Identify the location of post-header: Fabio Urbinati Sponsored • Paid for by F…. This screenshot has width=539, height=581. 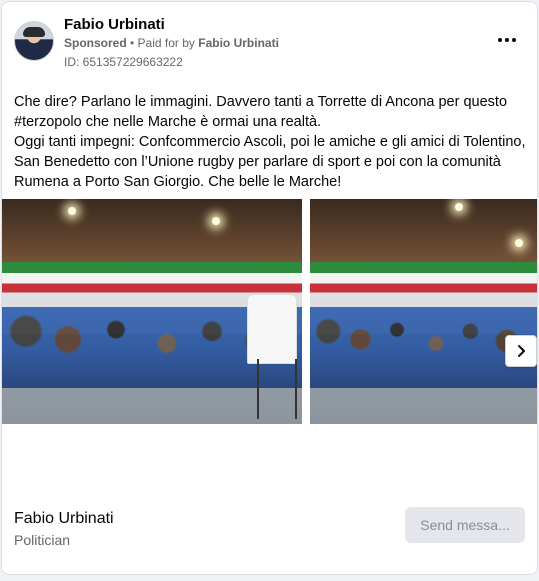
(269, 44).